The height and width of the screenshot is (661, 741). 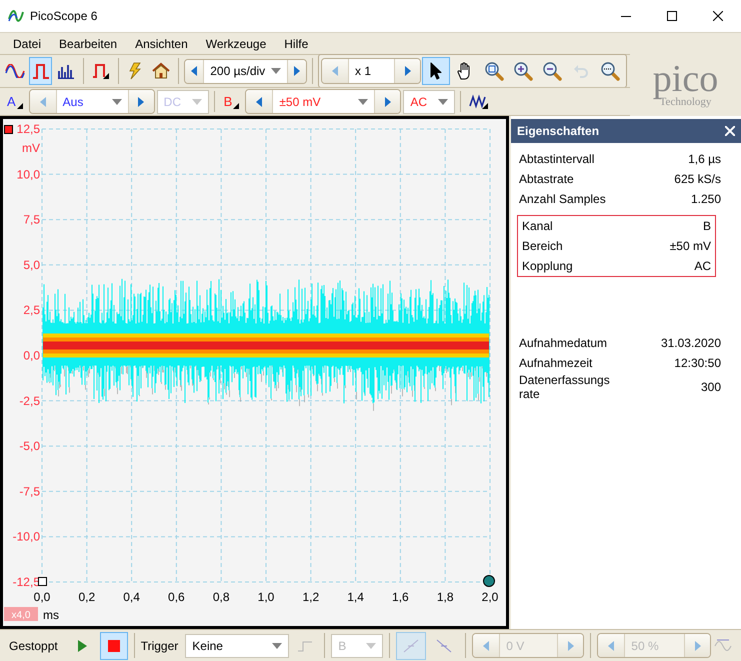 What do you see at coordinates (28, 129) in the screenshot?
I see `y-axis-label: 12,5` at bounding box center [28, 129].